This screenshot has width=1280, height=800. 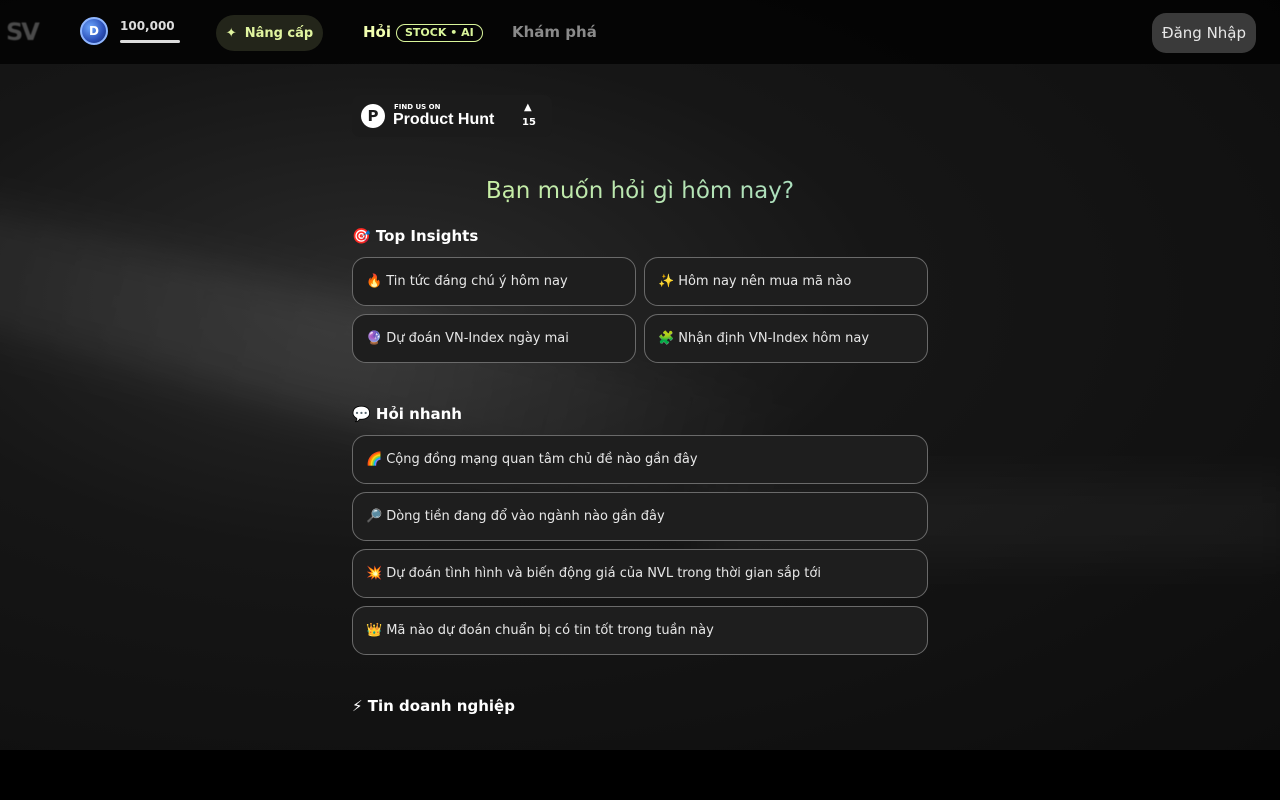 What do you see at coordinates (361, 414) in the screenshot?
I see `speech-bubble-icon: 💬` at bounding box center [361, 414].